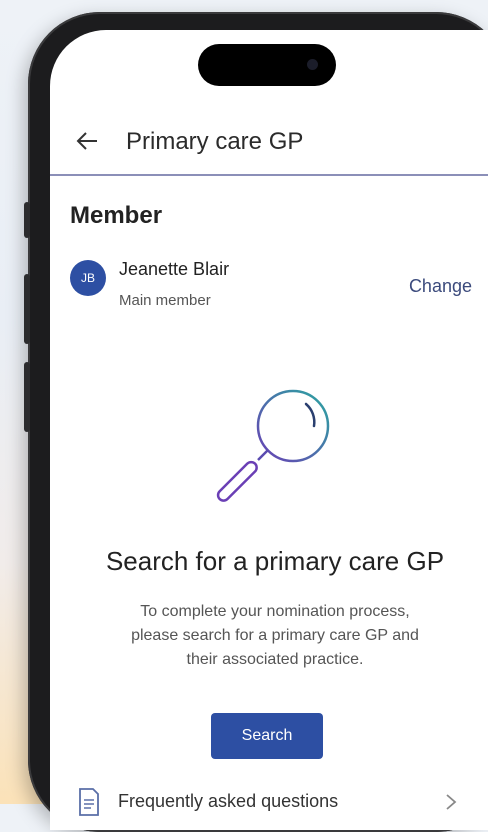 The width and height of the screenshot is (488, 832). I want to click on search-description-line: please search for a primary care GP and, so click(275, 635).